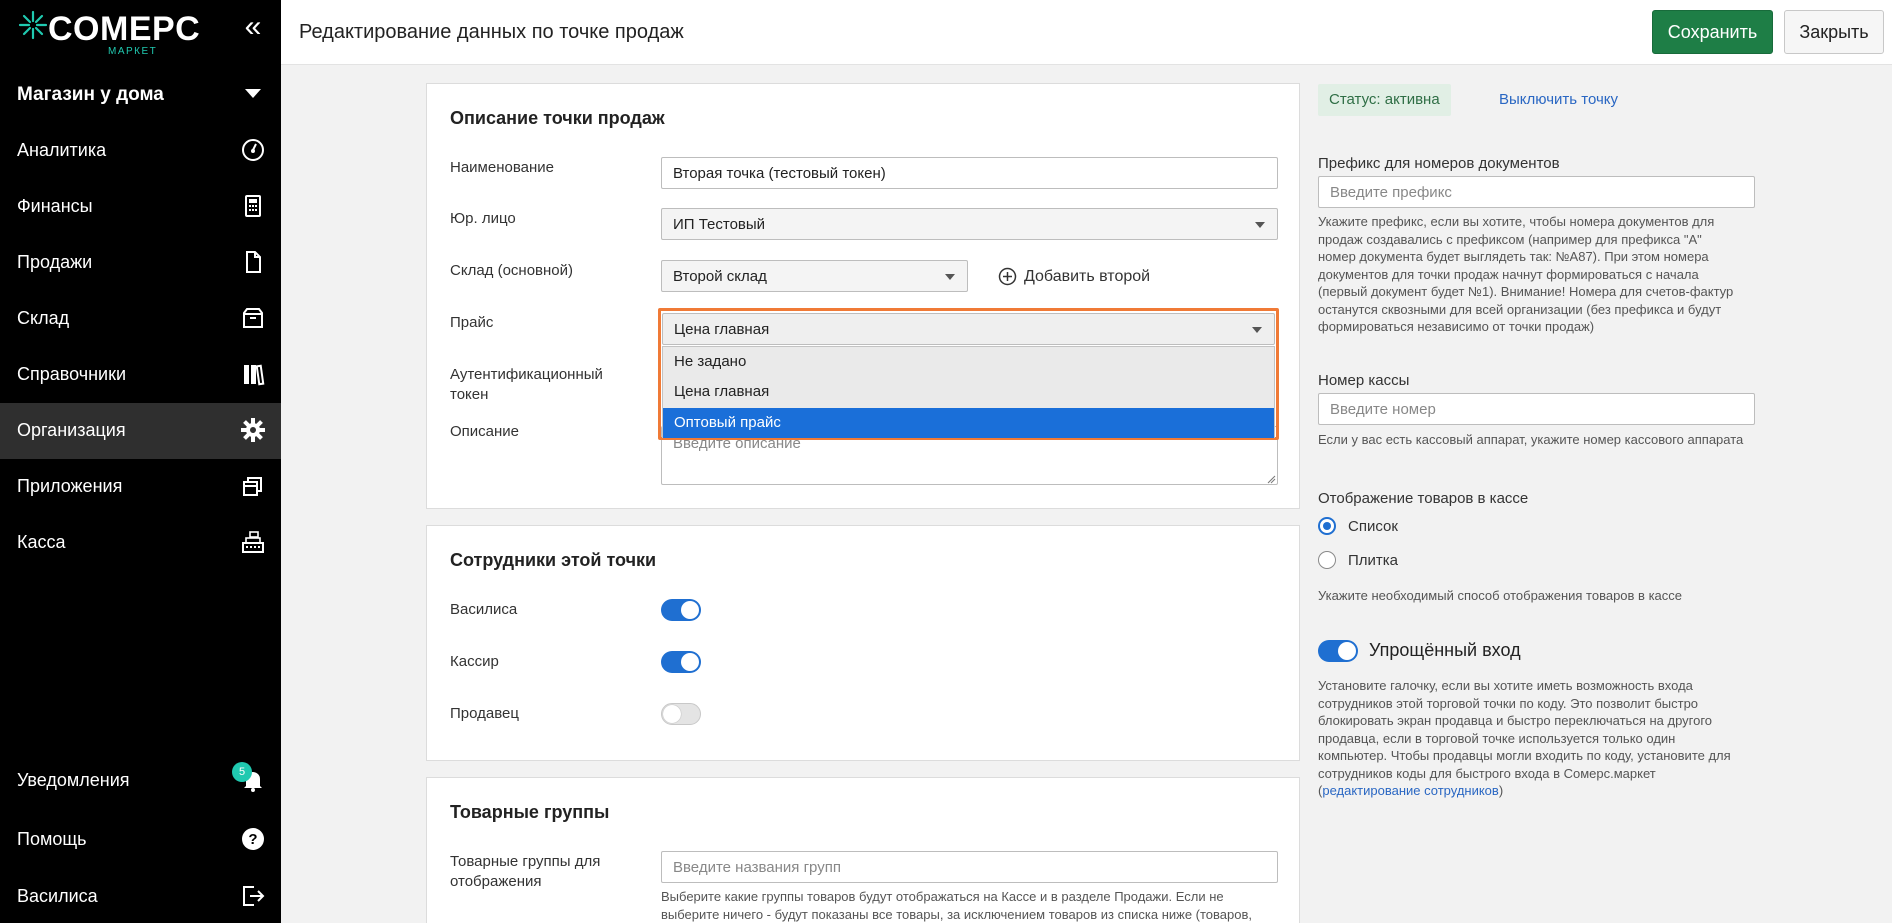 The image size is (1892, 923). Describe the element at coordinates (950, 277) in the screenshot. I see `caret-down-icon` at that location.